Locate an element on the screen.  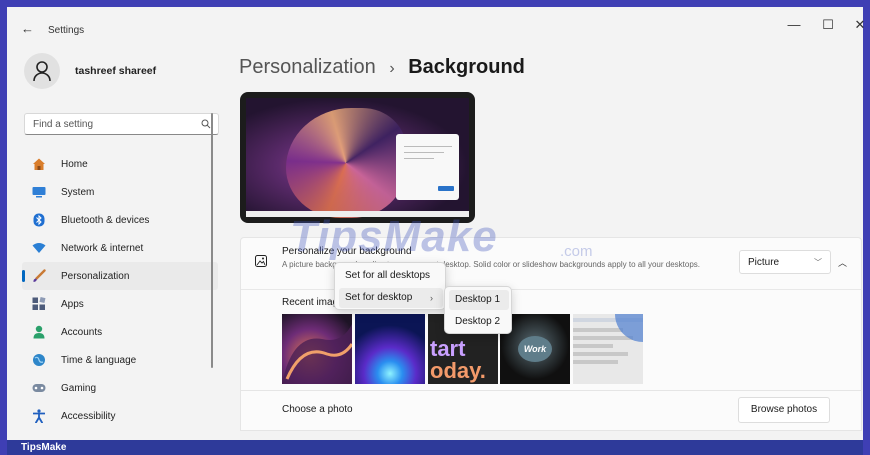
desktop-preview is located at coordinates (357, 157).